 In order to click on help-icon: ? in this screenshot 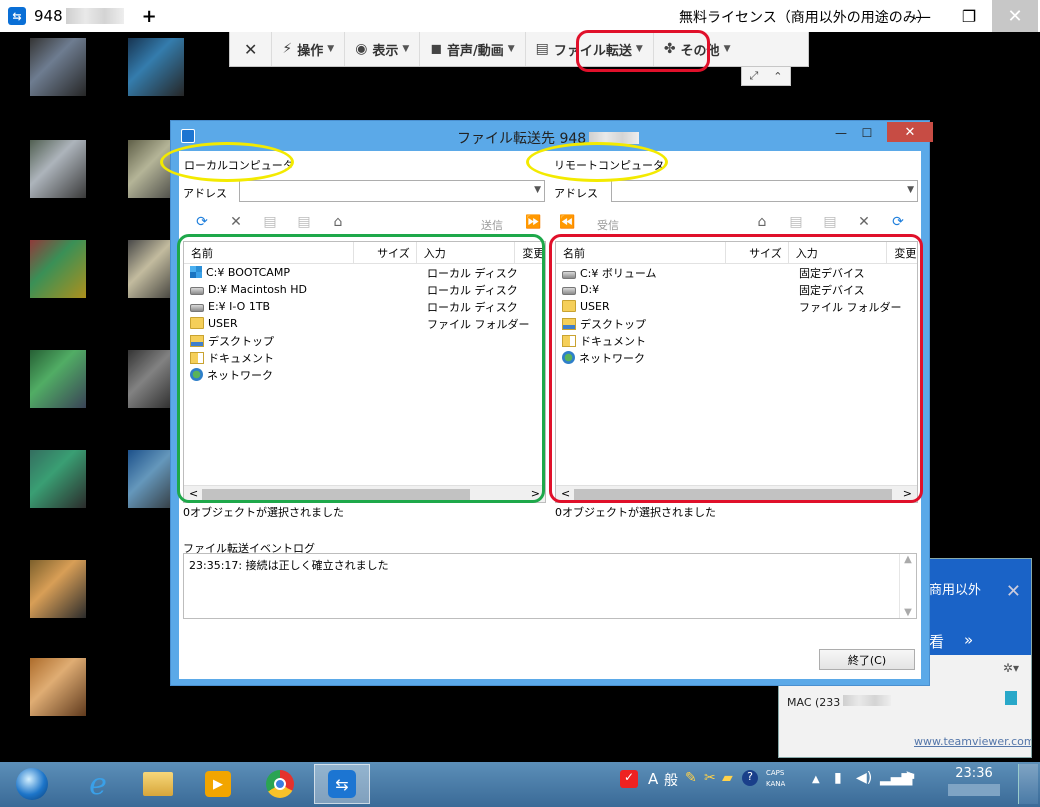, I will do `click(750, 778)`.